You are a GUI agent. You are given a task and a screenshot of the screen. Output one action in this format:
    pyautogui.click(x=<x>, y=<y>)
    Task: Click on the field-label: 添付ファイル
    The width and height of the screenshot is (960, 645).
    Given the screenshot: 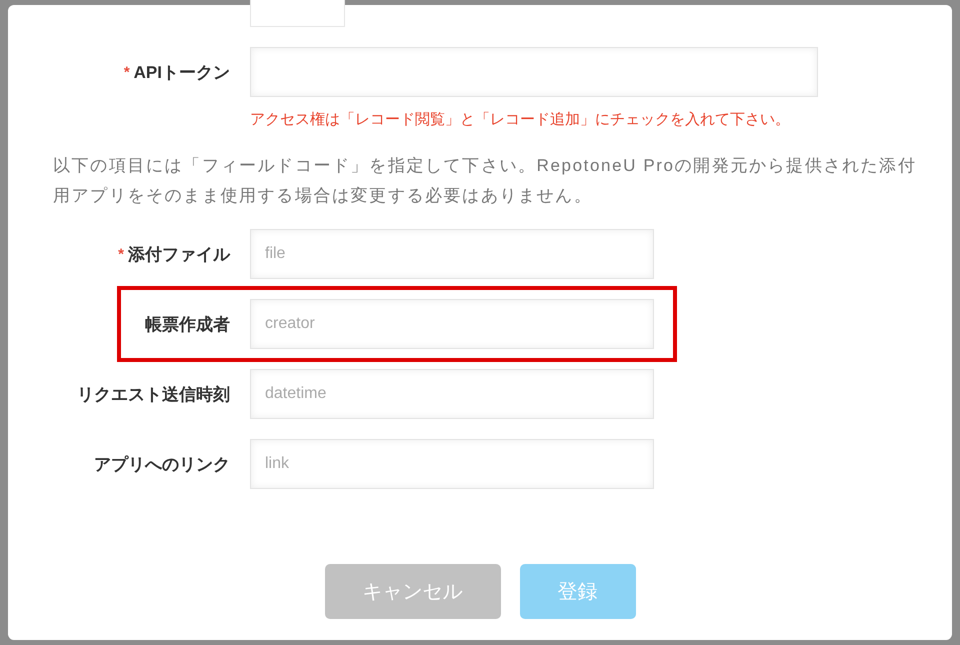 What is the action you would take?
    pyautogui.click(x=179, y=255)
    